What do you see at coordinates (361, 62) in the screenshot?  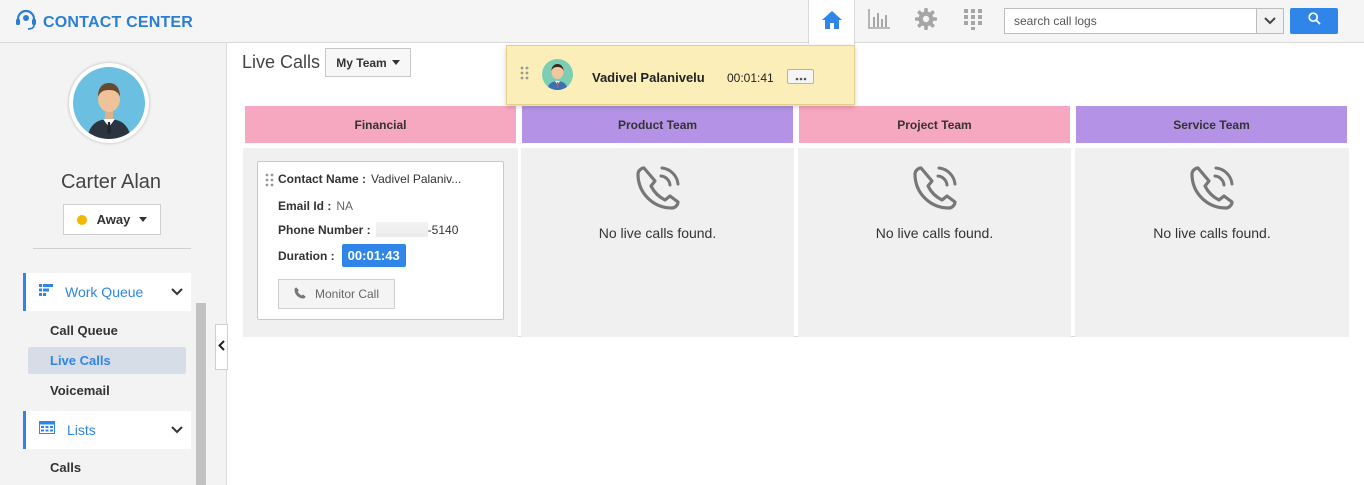 I see `team-filter-label: My Team` at bounding box center [361, 62].